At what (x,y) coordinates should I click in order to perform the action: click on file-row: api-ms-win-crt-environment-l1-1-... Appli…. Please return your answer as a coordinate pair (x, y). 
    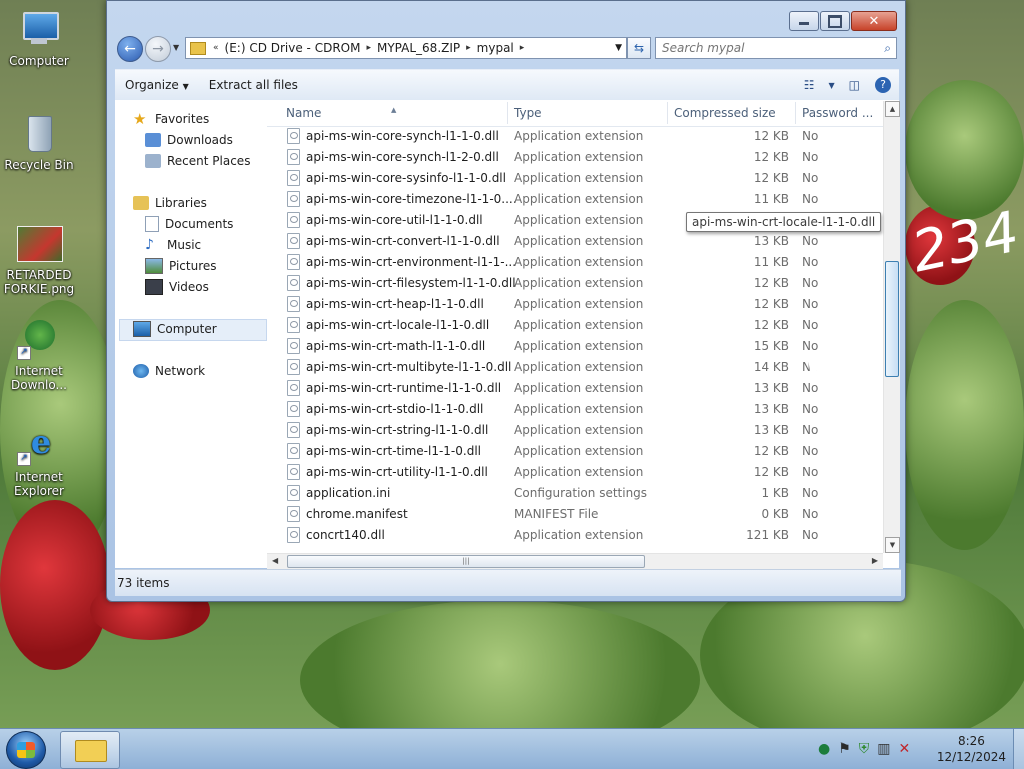
    Looking at the image, I should click on (575, 261).